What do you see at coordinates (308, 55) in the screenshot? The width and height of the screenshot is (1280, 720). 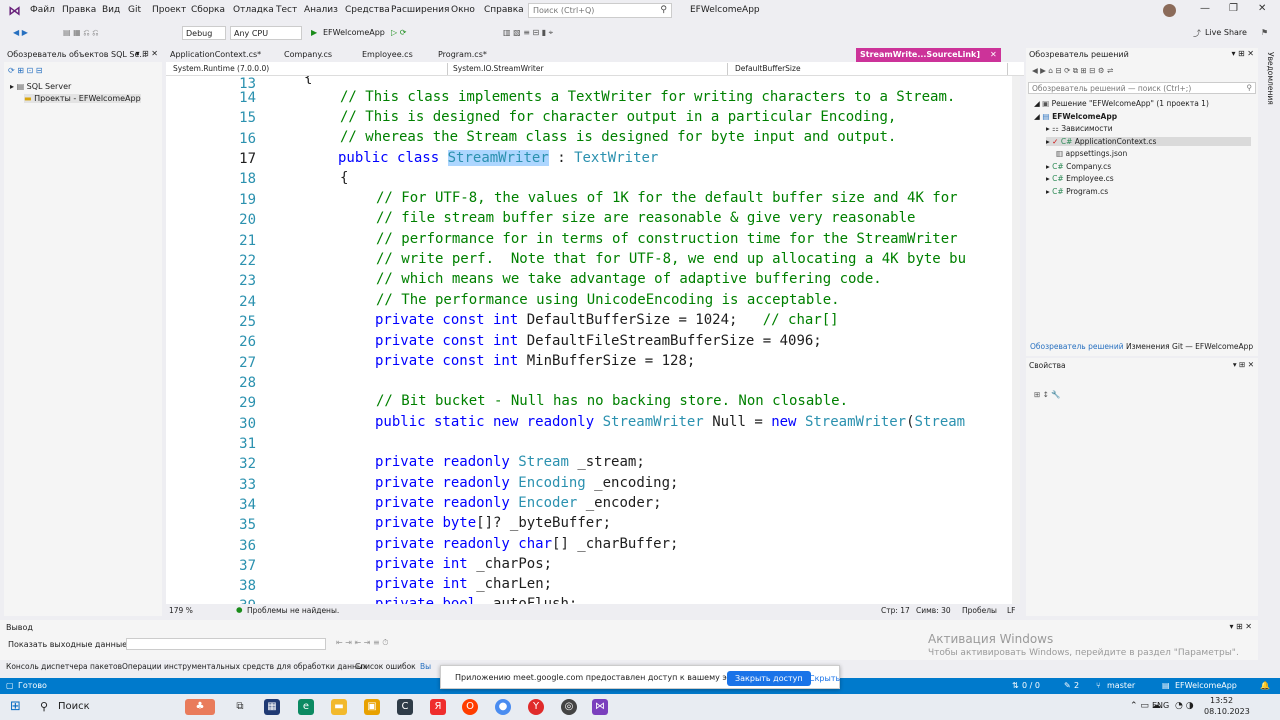 I see `tab-company: Company.cs` at bounding box center [308, 55].